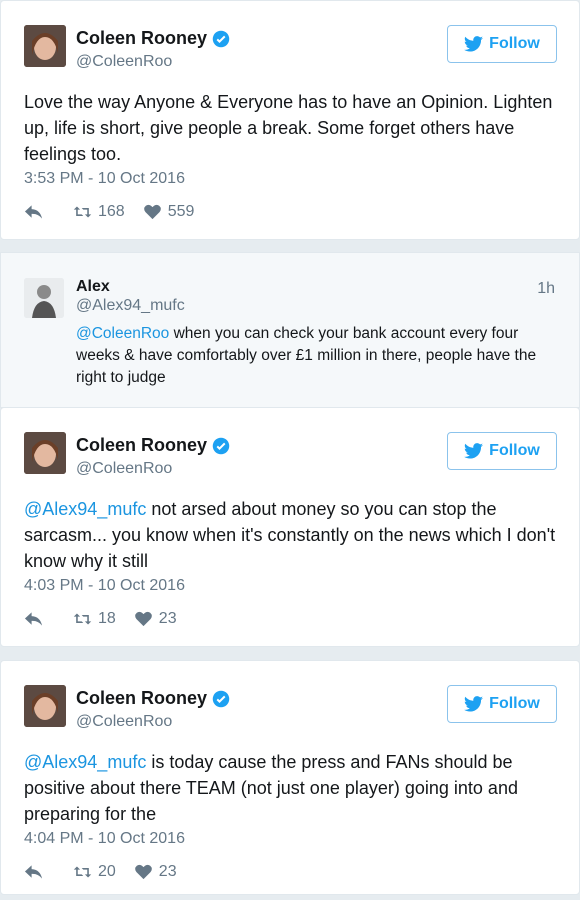 This screenshot has height=900, width=580. I want to click on like-action: 559, so click(169, 212).